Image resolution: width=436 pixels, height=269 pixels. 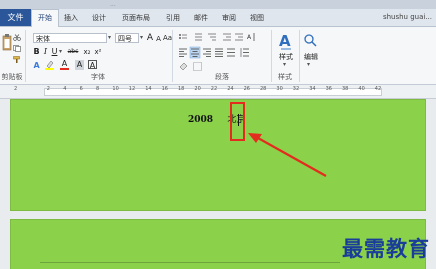 What do you see at coordinates (15, 17) in the screenshot?
I see `tab-file: 文件` at bounding box center [15, 17].